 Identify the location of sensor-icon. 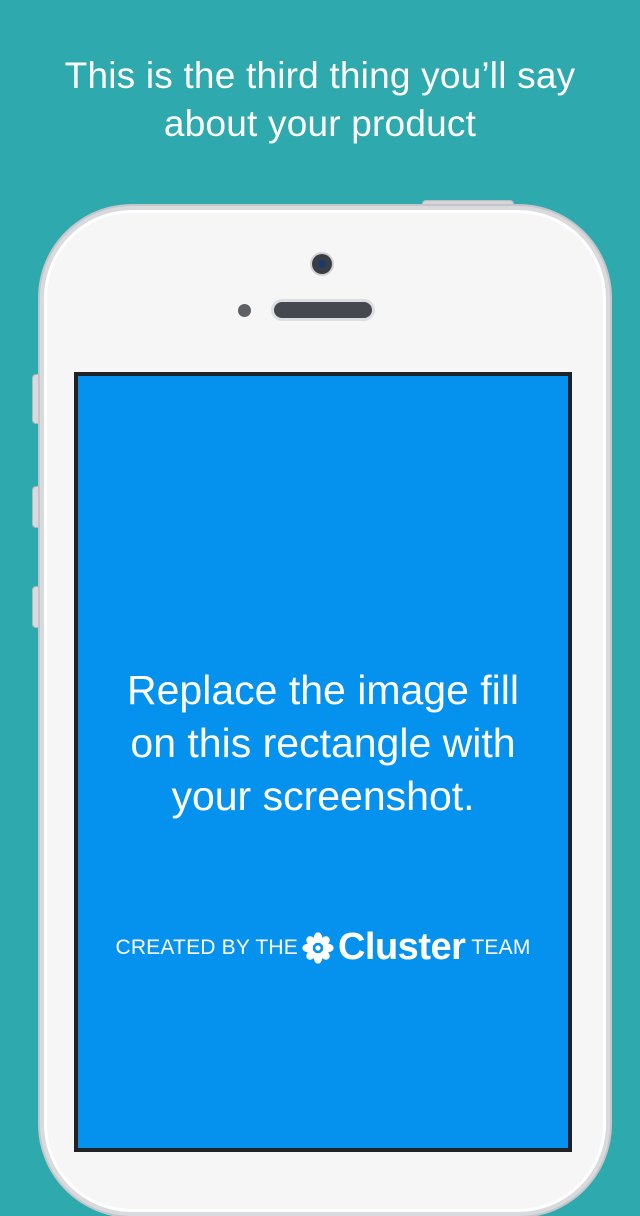
(244, 310).